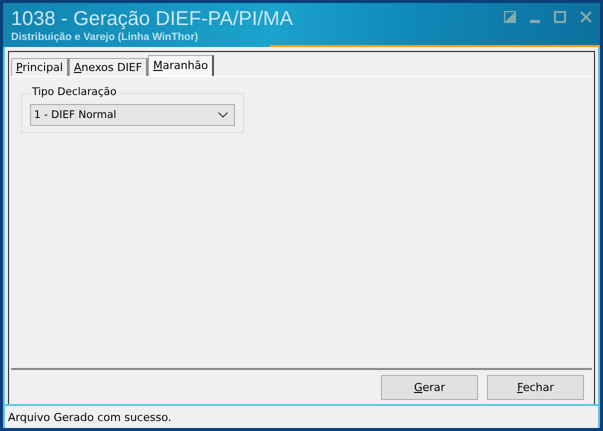 The height and width of the screenshot is (431, 603). Describe the element at coordinates (535, 387) in the screenshot. I see `close-button: Fechar` at that location.